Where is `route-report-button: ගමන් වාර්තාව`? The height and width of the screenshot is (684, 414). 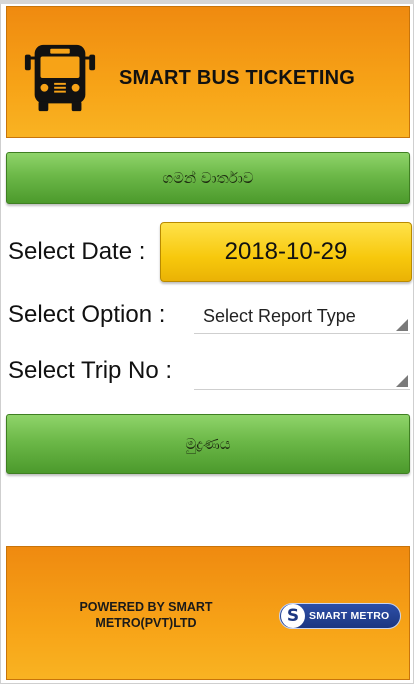
route-report-button: ගමන් වාර්තාව is located at coordinates (208, 178).